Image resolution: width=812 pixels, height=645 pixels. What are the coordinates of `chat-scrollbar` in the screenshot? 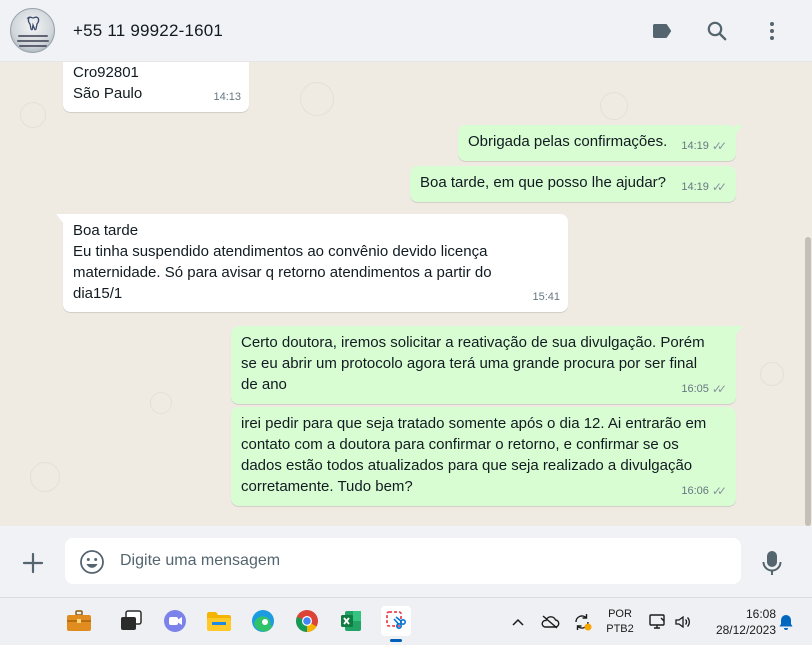 It's located at (808, 381).